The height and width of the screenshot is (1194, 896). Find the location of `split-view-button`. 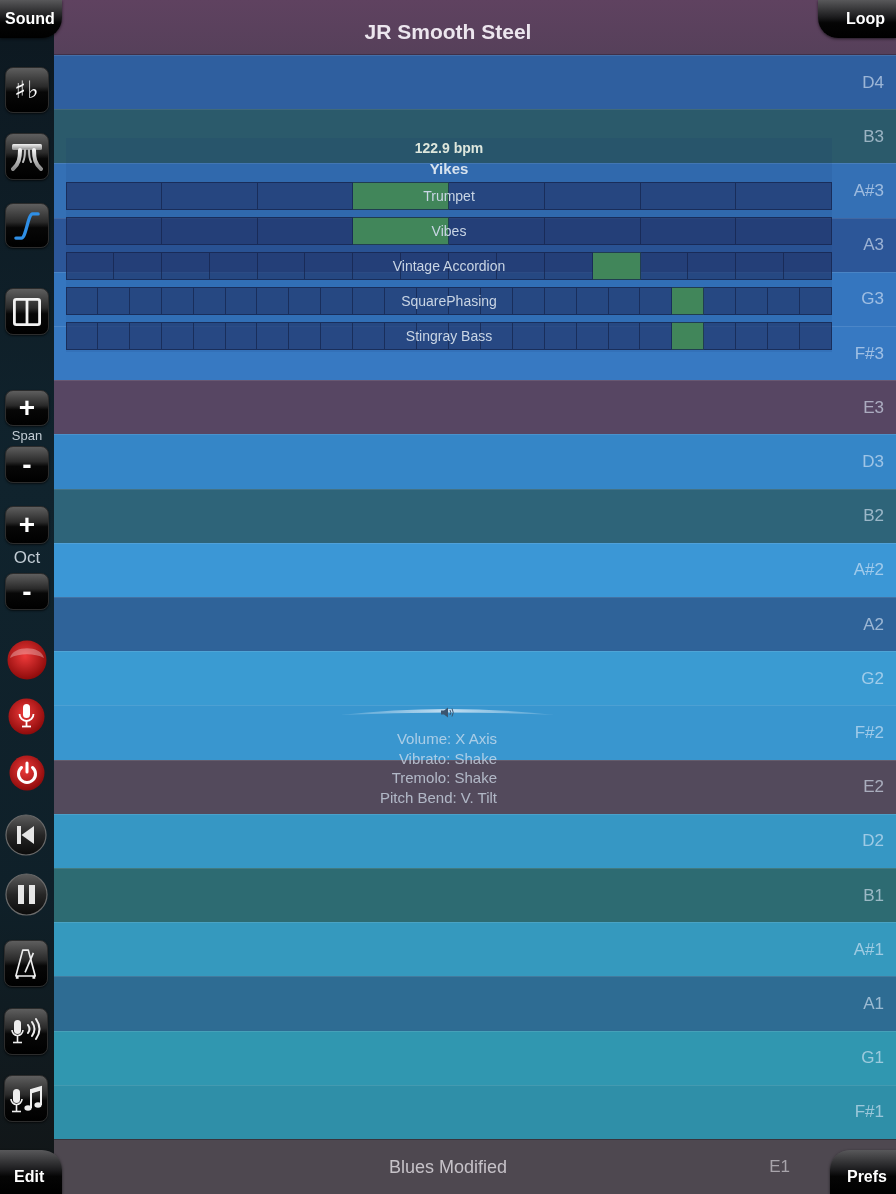

split-view-button is located at coordinates (27, 311).